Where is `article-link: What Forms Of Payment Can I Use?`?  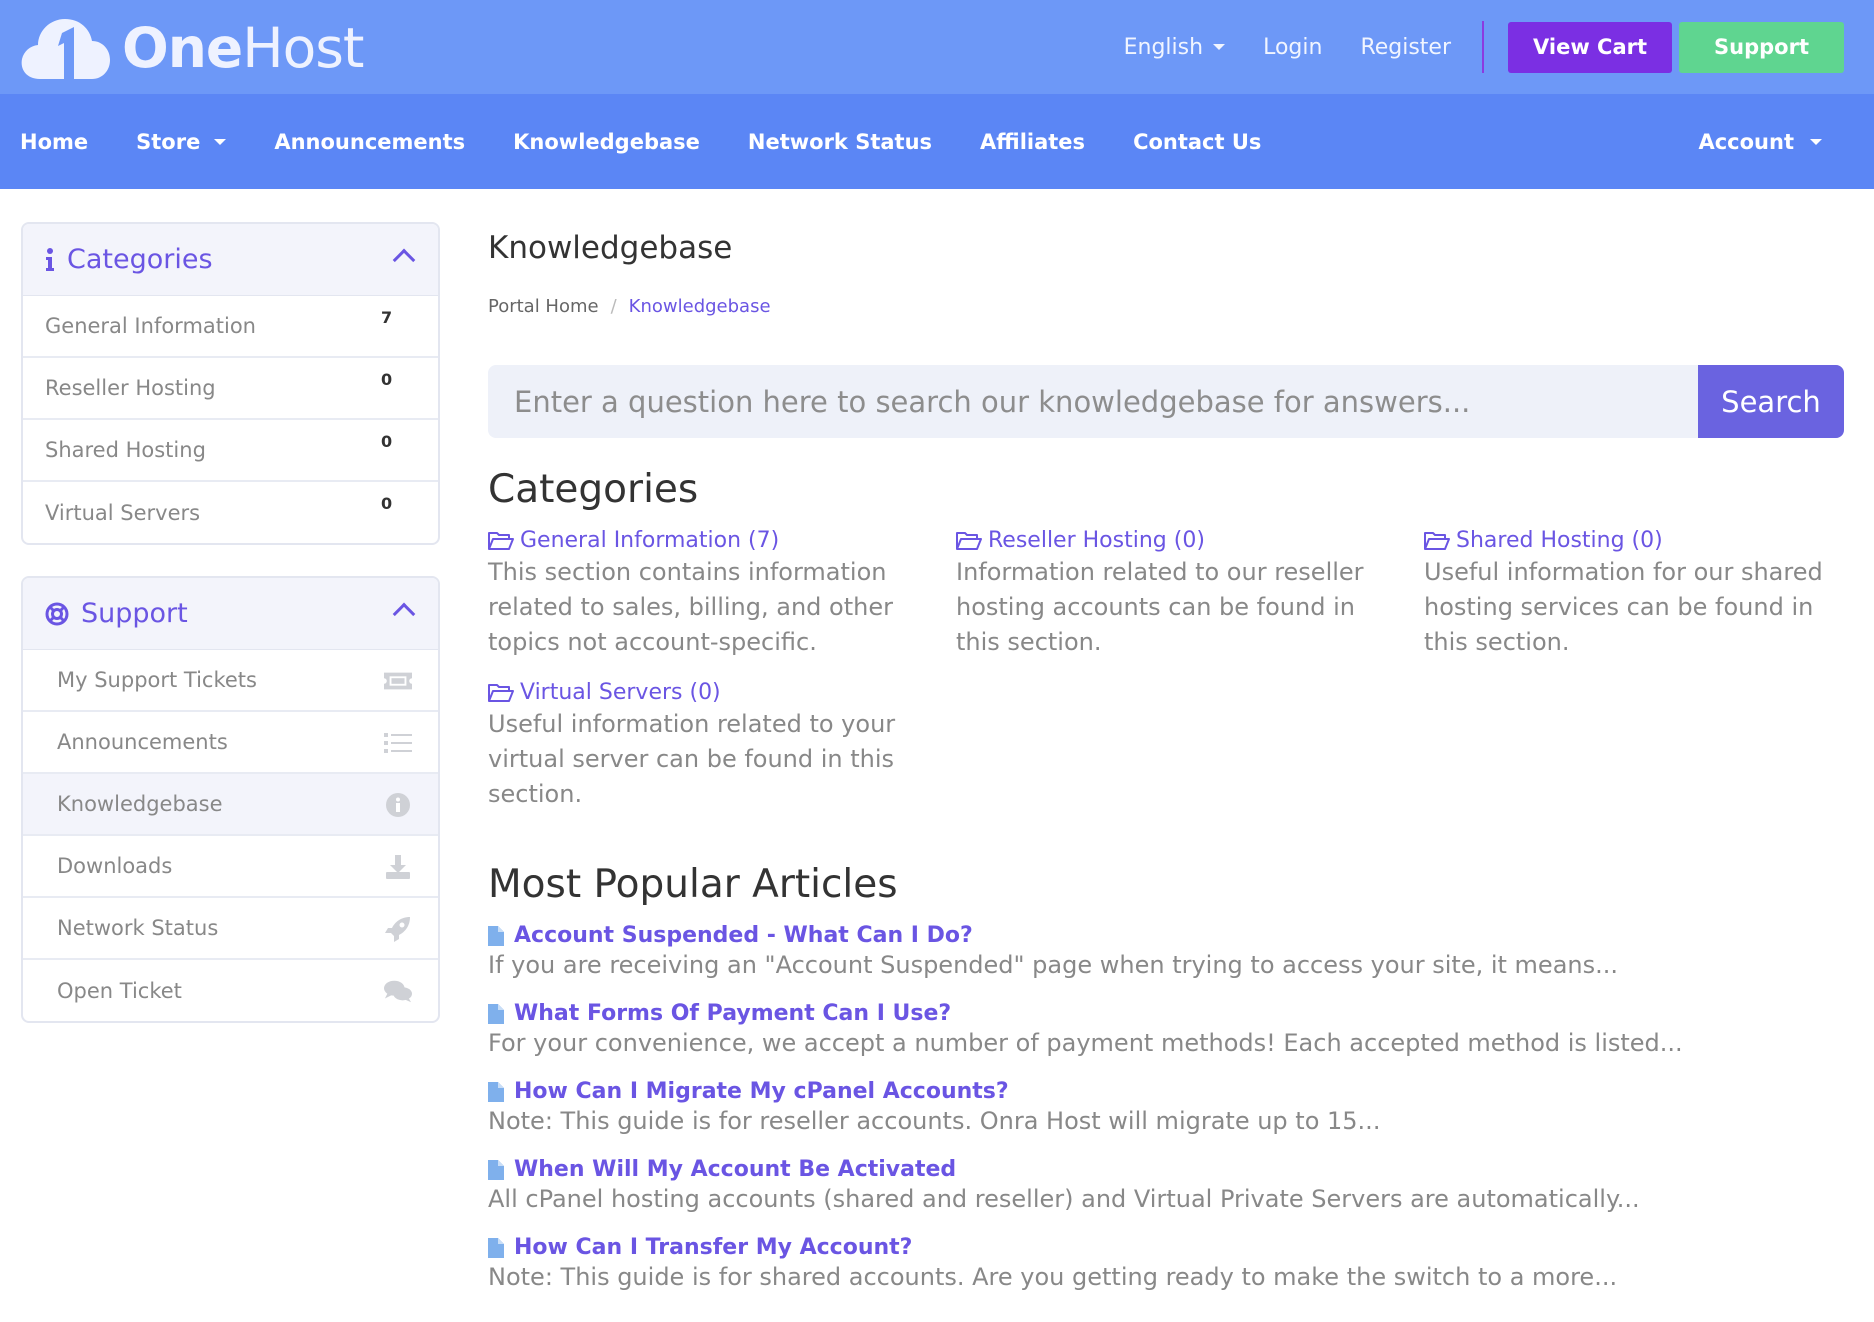 article-link: What Forms Of Payment Can I Use? is located at coordinates (1166, 1013).